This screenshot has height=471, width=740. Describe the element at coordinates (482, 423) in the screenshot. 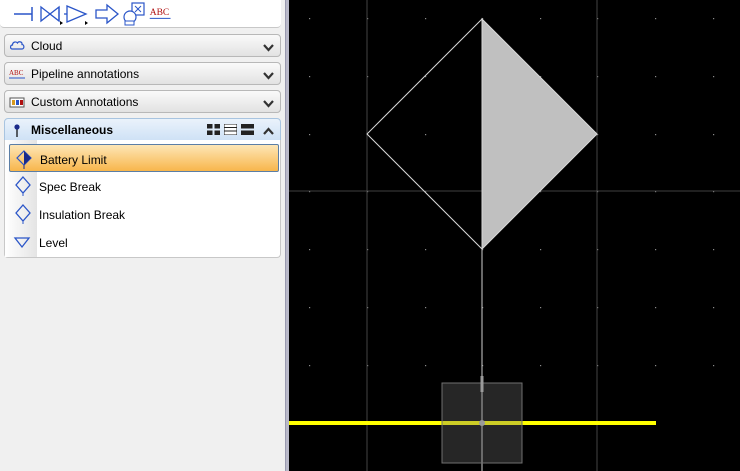

I see `snap-point` at that location.